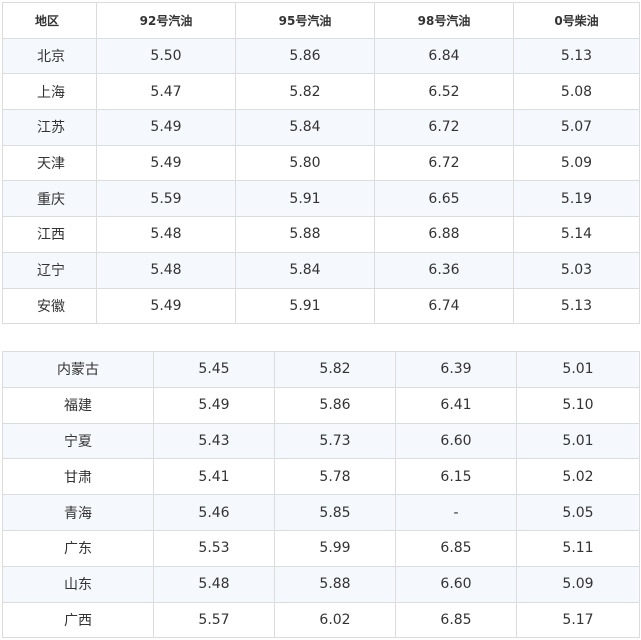 The width and height of the screenshot is (641, 640). What do you see at coordinates (49, 234) in the screenshot?
I see `region-cell: 江西` at bounding box center [49, 234].